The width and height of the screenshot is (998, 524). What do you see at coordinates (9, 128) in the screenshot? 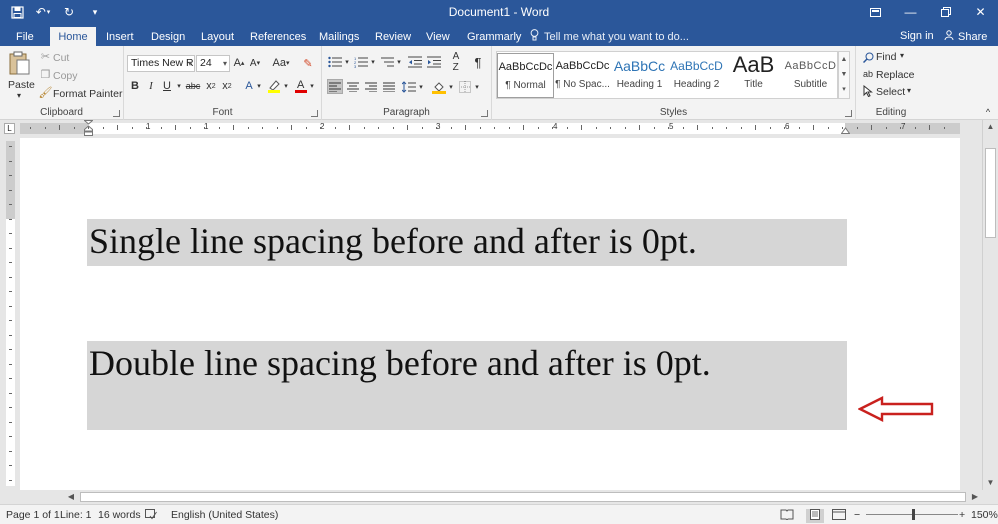
I see `tab-selector: L` at bounding box center [9, 128].